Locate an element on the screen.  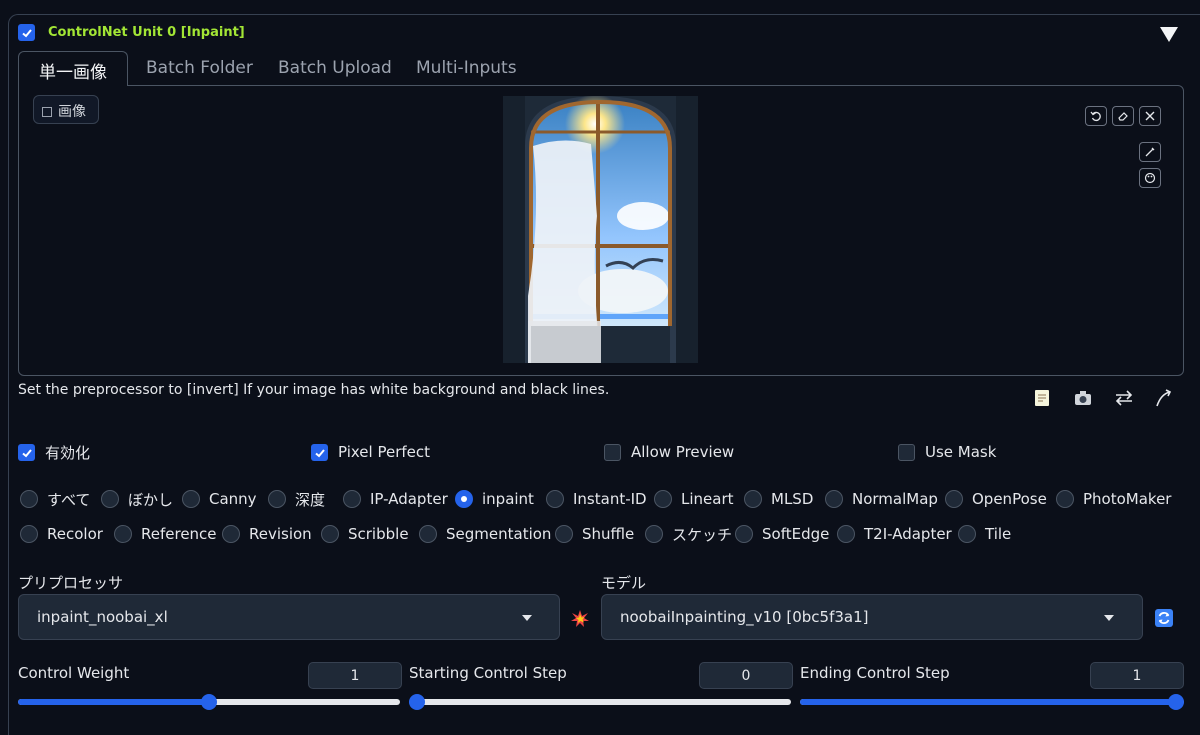
enable-checkbox is located at coordinates (26, 452).